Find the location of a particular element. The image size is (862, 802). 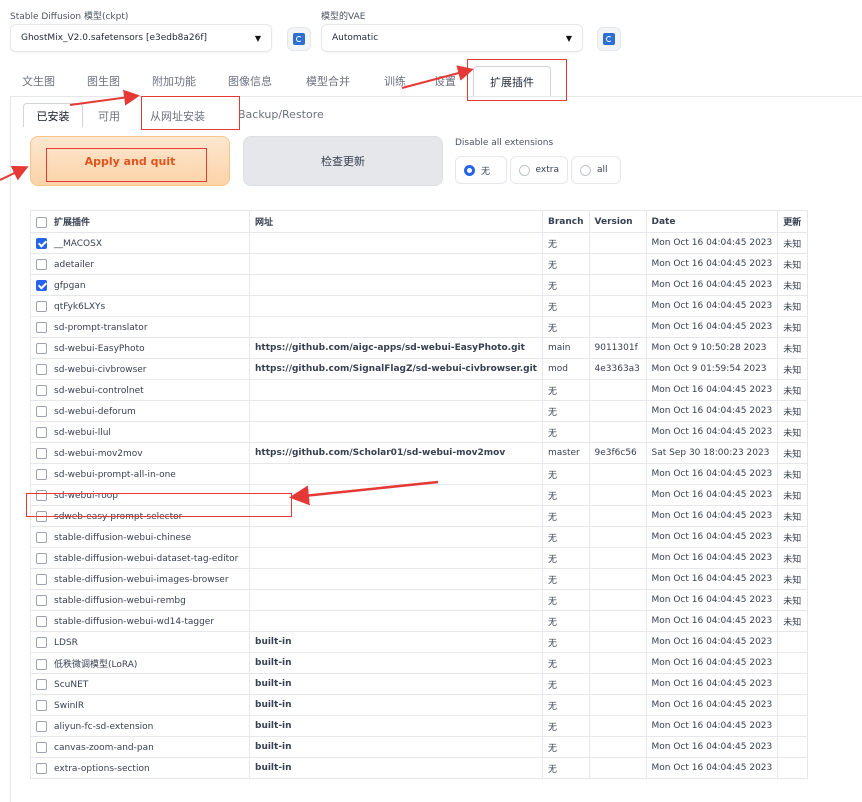

extension-name: sd-webui-EasyPhoto is located at coordinates (99, 348).